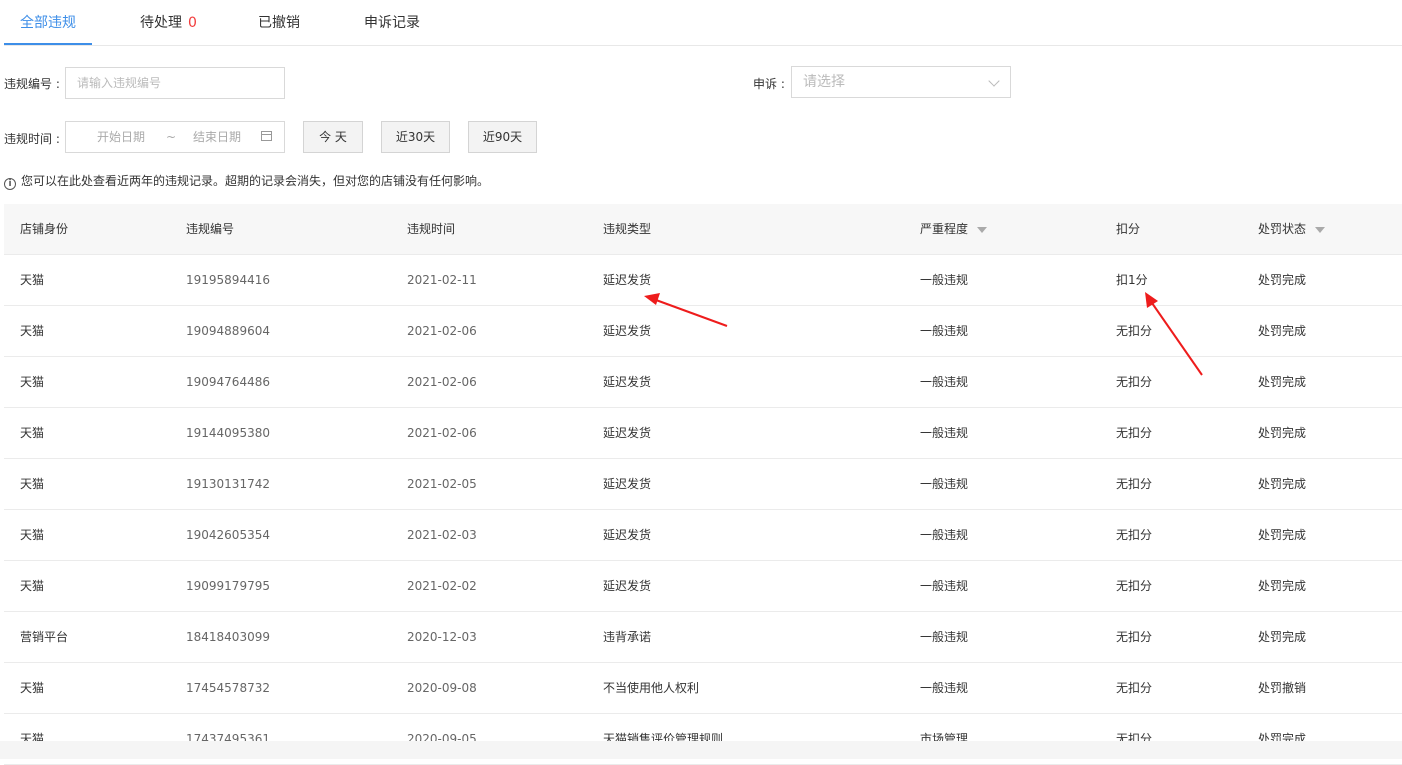  Describe the element at coordinates (121, 137) in the screenshot. I see `start-date-placeholder: 开始日期` at that location.